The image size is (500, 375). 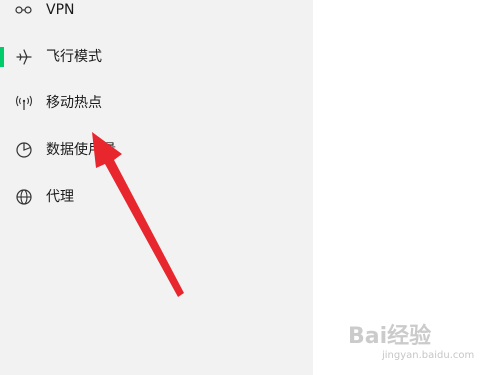 What do you see at coordinates (60, 10) in the screenshot?
I see `sidebar-item-label: VPN` at bounding box center [60, 10].